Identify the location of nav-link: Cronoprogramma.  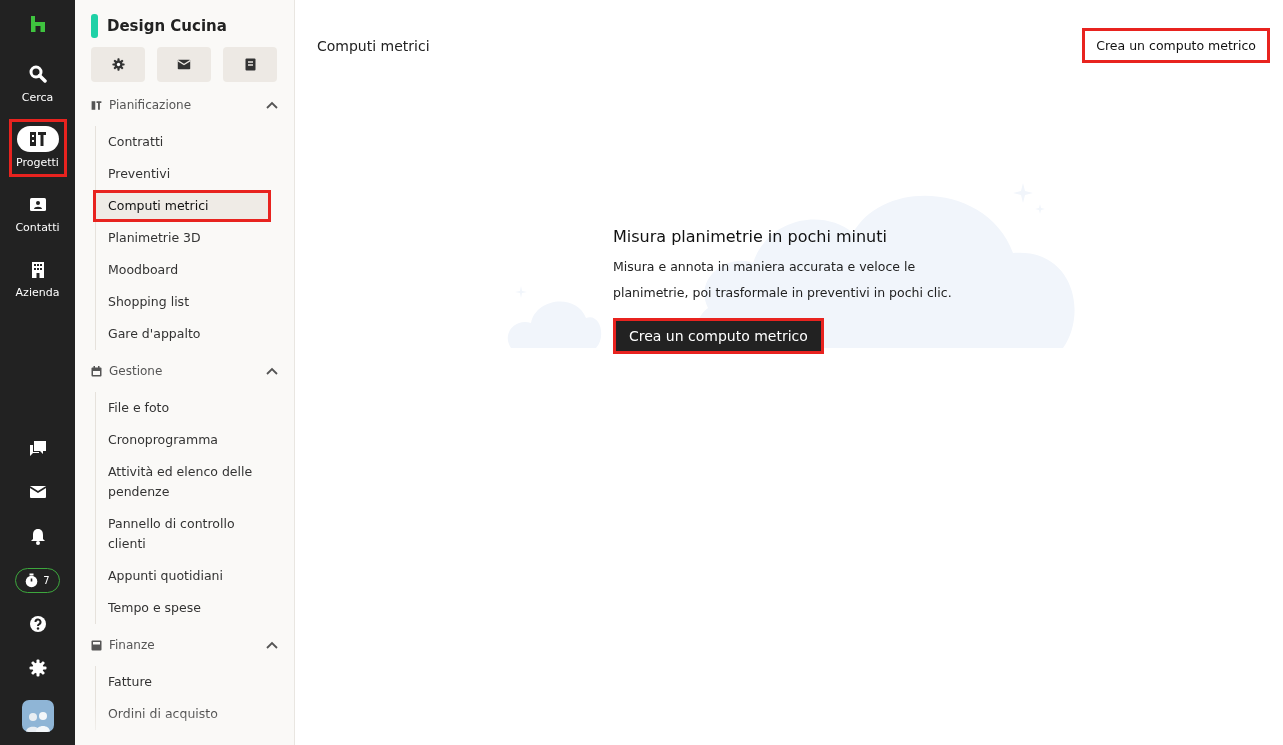
(182, 440).